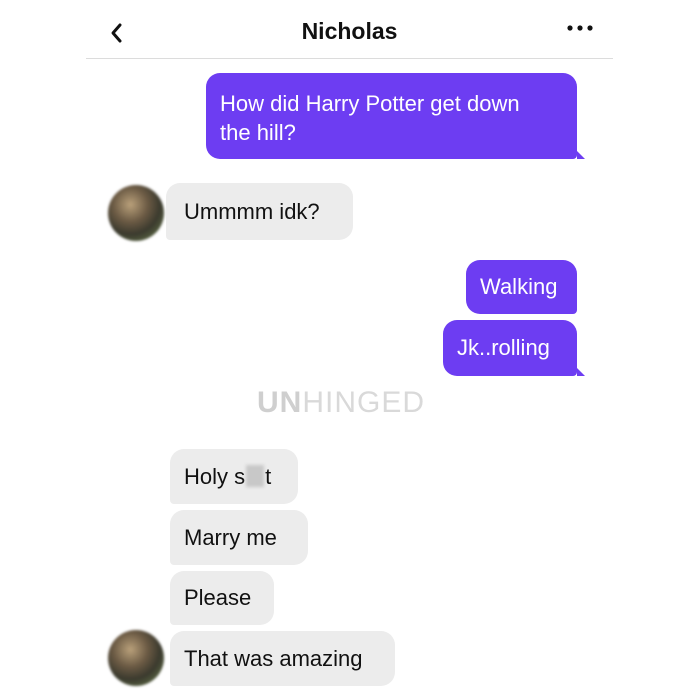 This screenshot has width=700, height=700. I want to click on message-text: Marry me, so click(230, 537).